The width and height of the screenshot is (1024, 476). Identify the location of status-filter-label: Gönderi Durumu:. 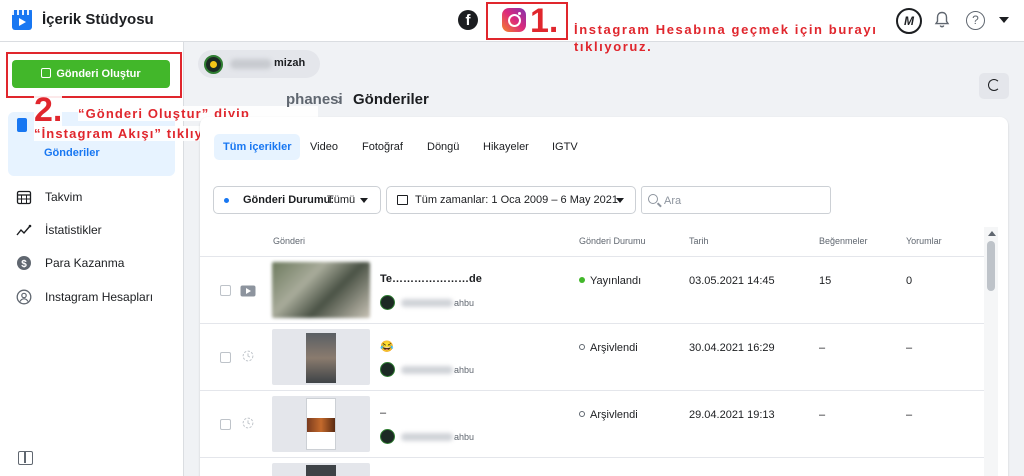
(289, 200).